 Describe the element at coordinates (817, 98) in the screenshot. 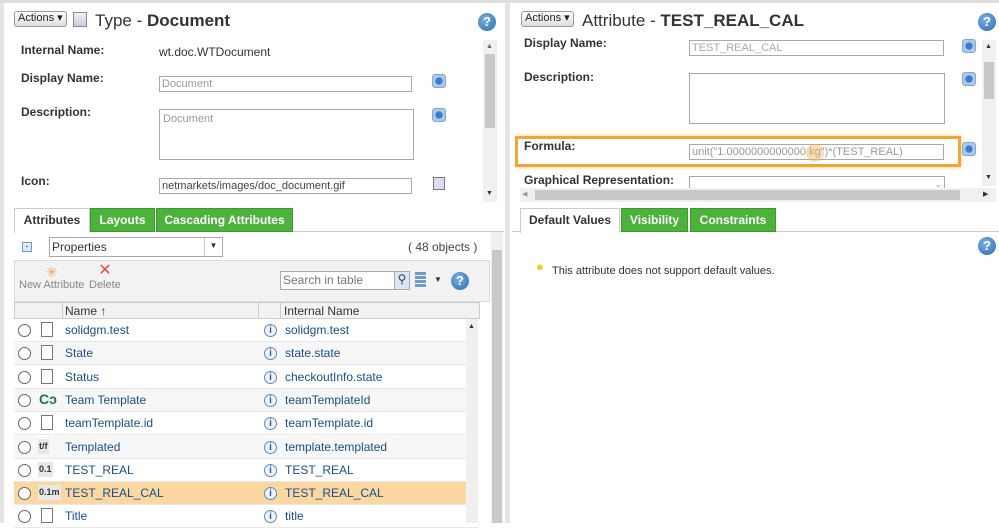

I see `description-field` at that location.